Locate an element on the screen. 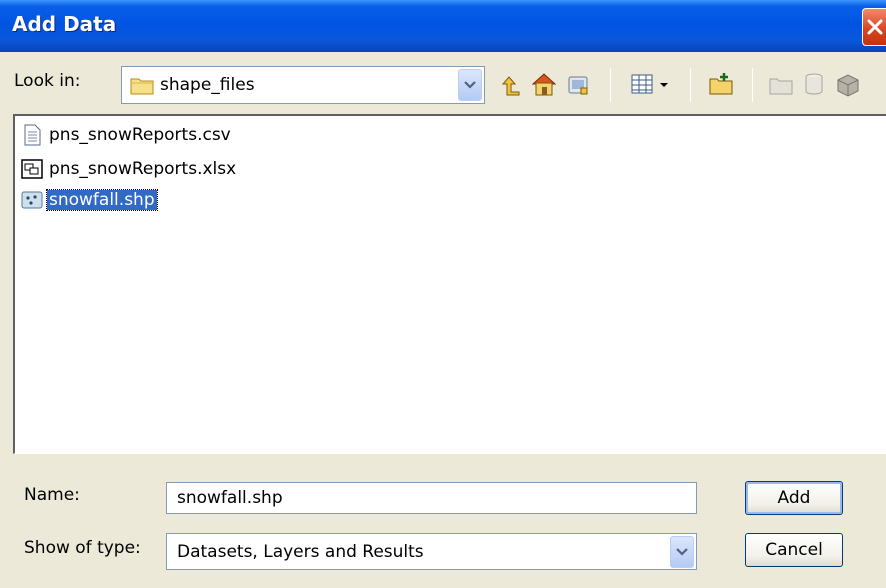 The height and width of the screenshot is (588, 886). table-file-icon is located at coordinates (32, 169).